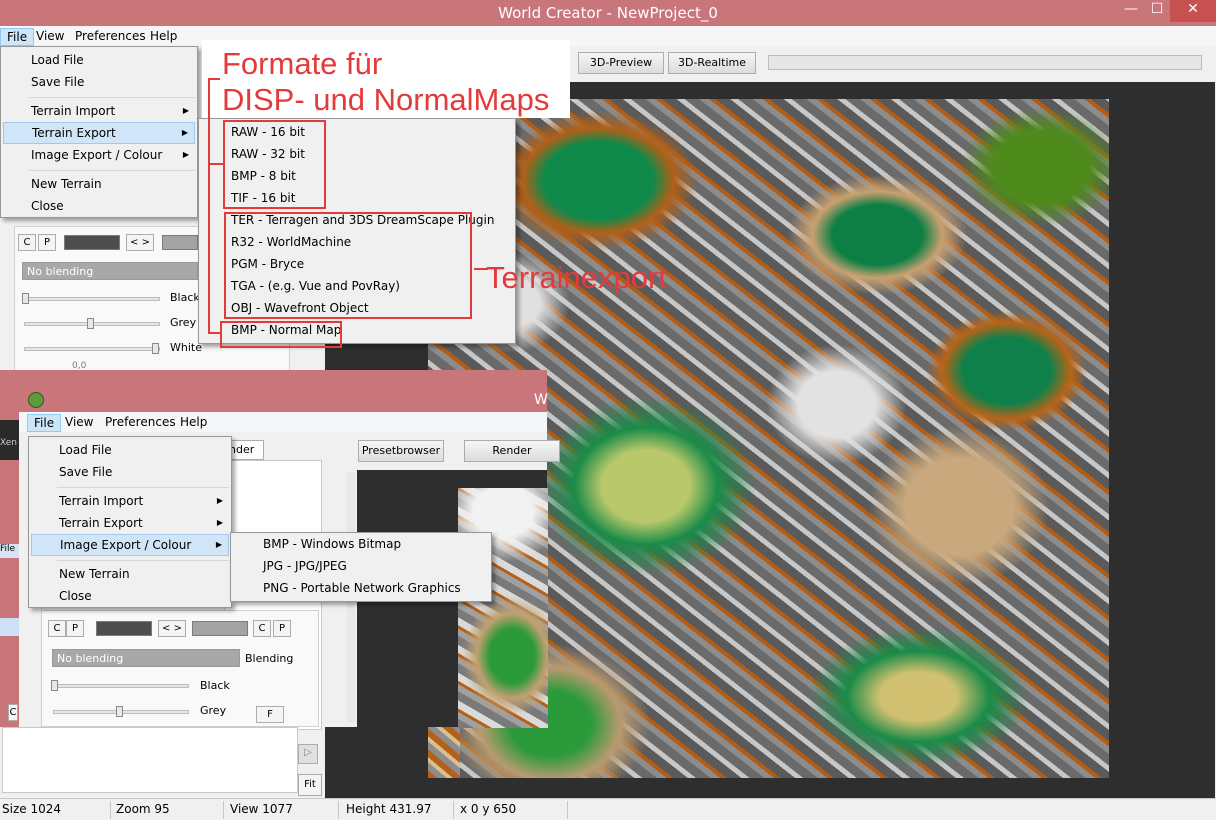  What do you see at coordinates (220, 628) in the screenshot?
I see `inset-color-swatch-light` at bounding box center [220, 628].